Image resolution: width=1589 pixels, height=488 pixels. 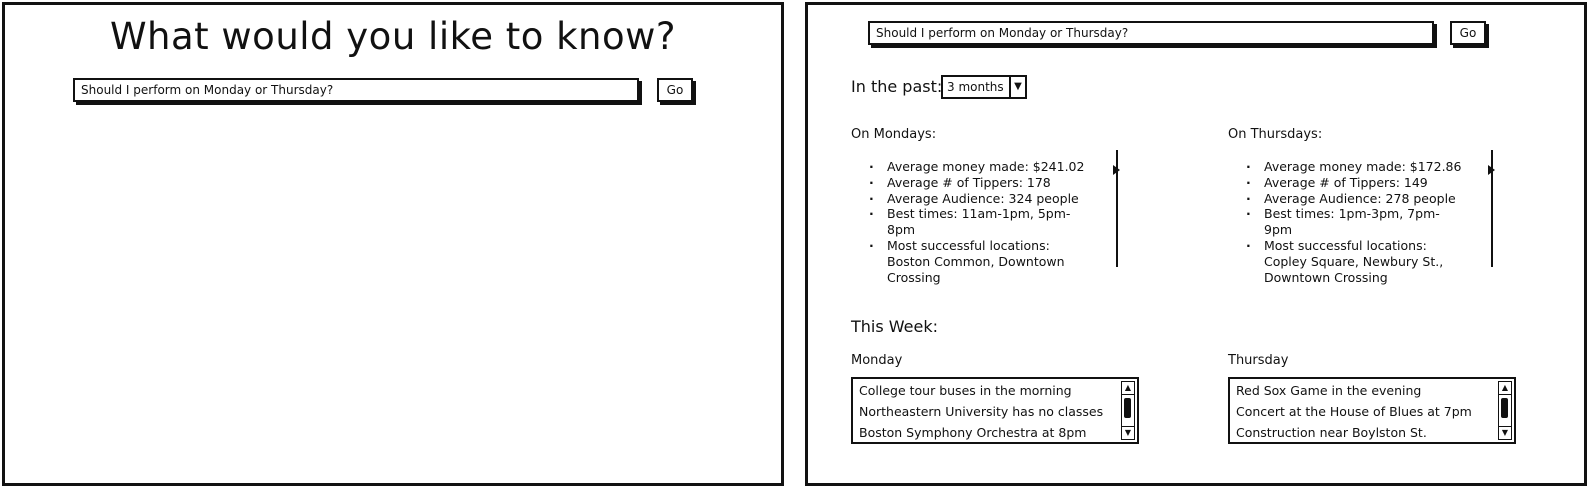 I want to click on list-item: Construction near Boylston St., so click(x=1331, y=433).